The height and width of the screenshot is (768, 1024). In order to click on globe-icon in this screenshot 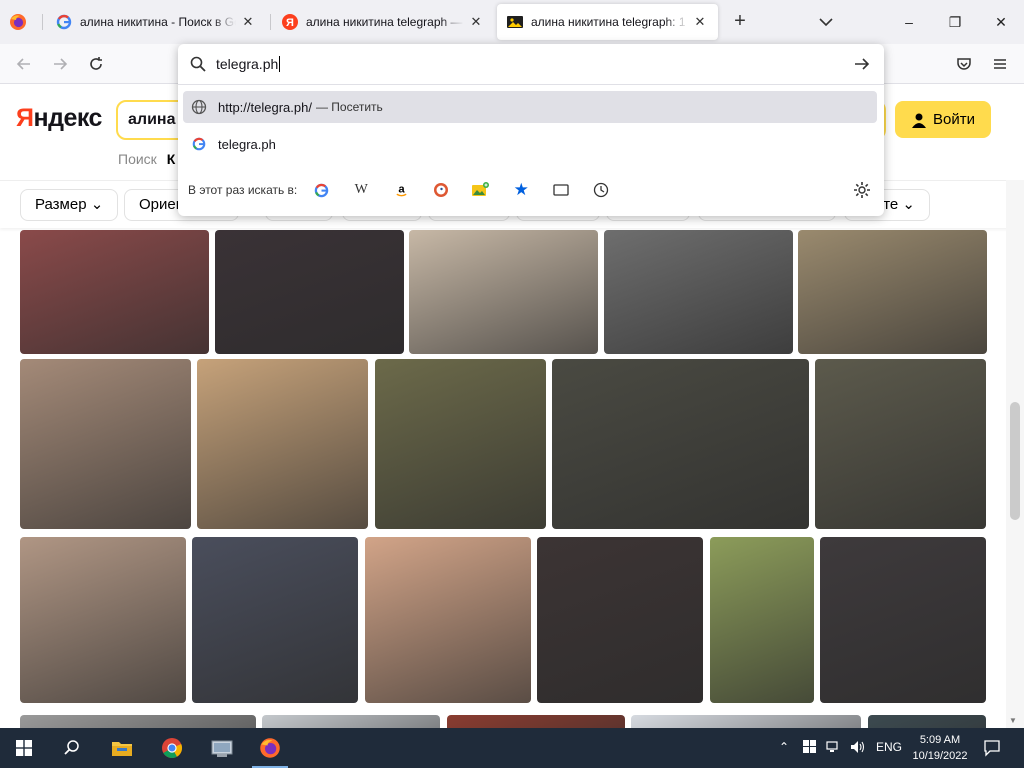, I will do `click(199, 107)`.